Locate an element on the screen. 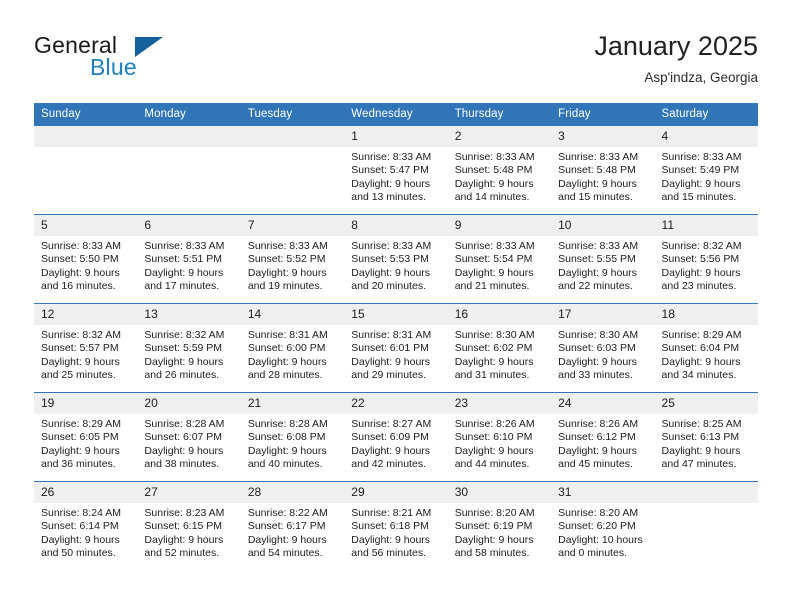 This screenshot has width=792, height=612. sunrise-text: Sunrise: 8:31 AM is located at coordinates (287, 335).